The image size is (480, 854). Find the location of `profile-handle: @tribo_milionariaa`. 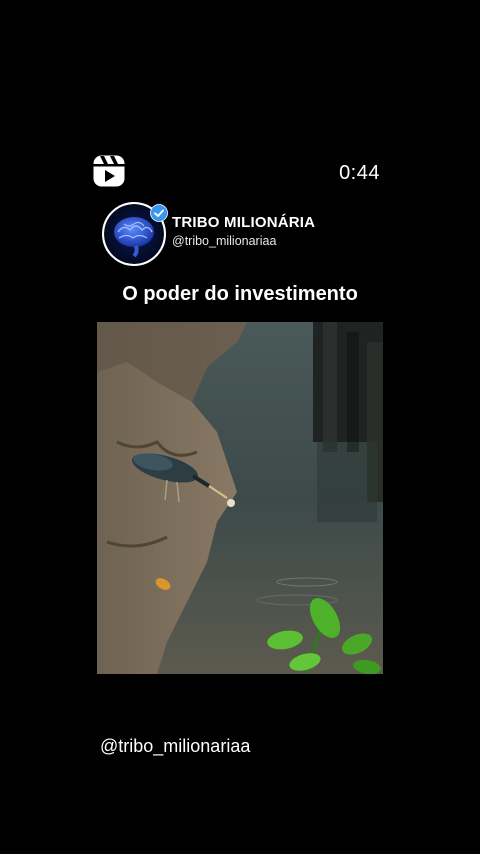

profile-handle: @tribo_milionariaa is located at coordinates (243, 241).